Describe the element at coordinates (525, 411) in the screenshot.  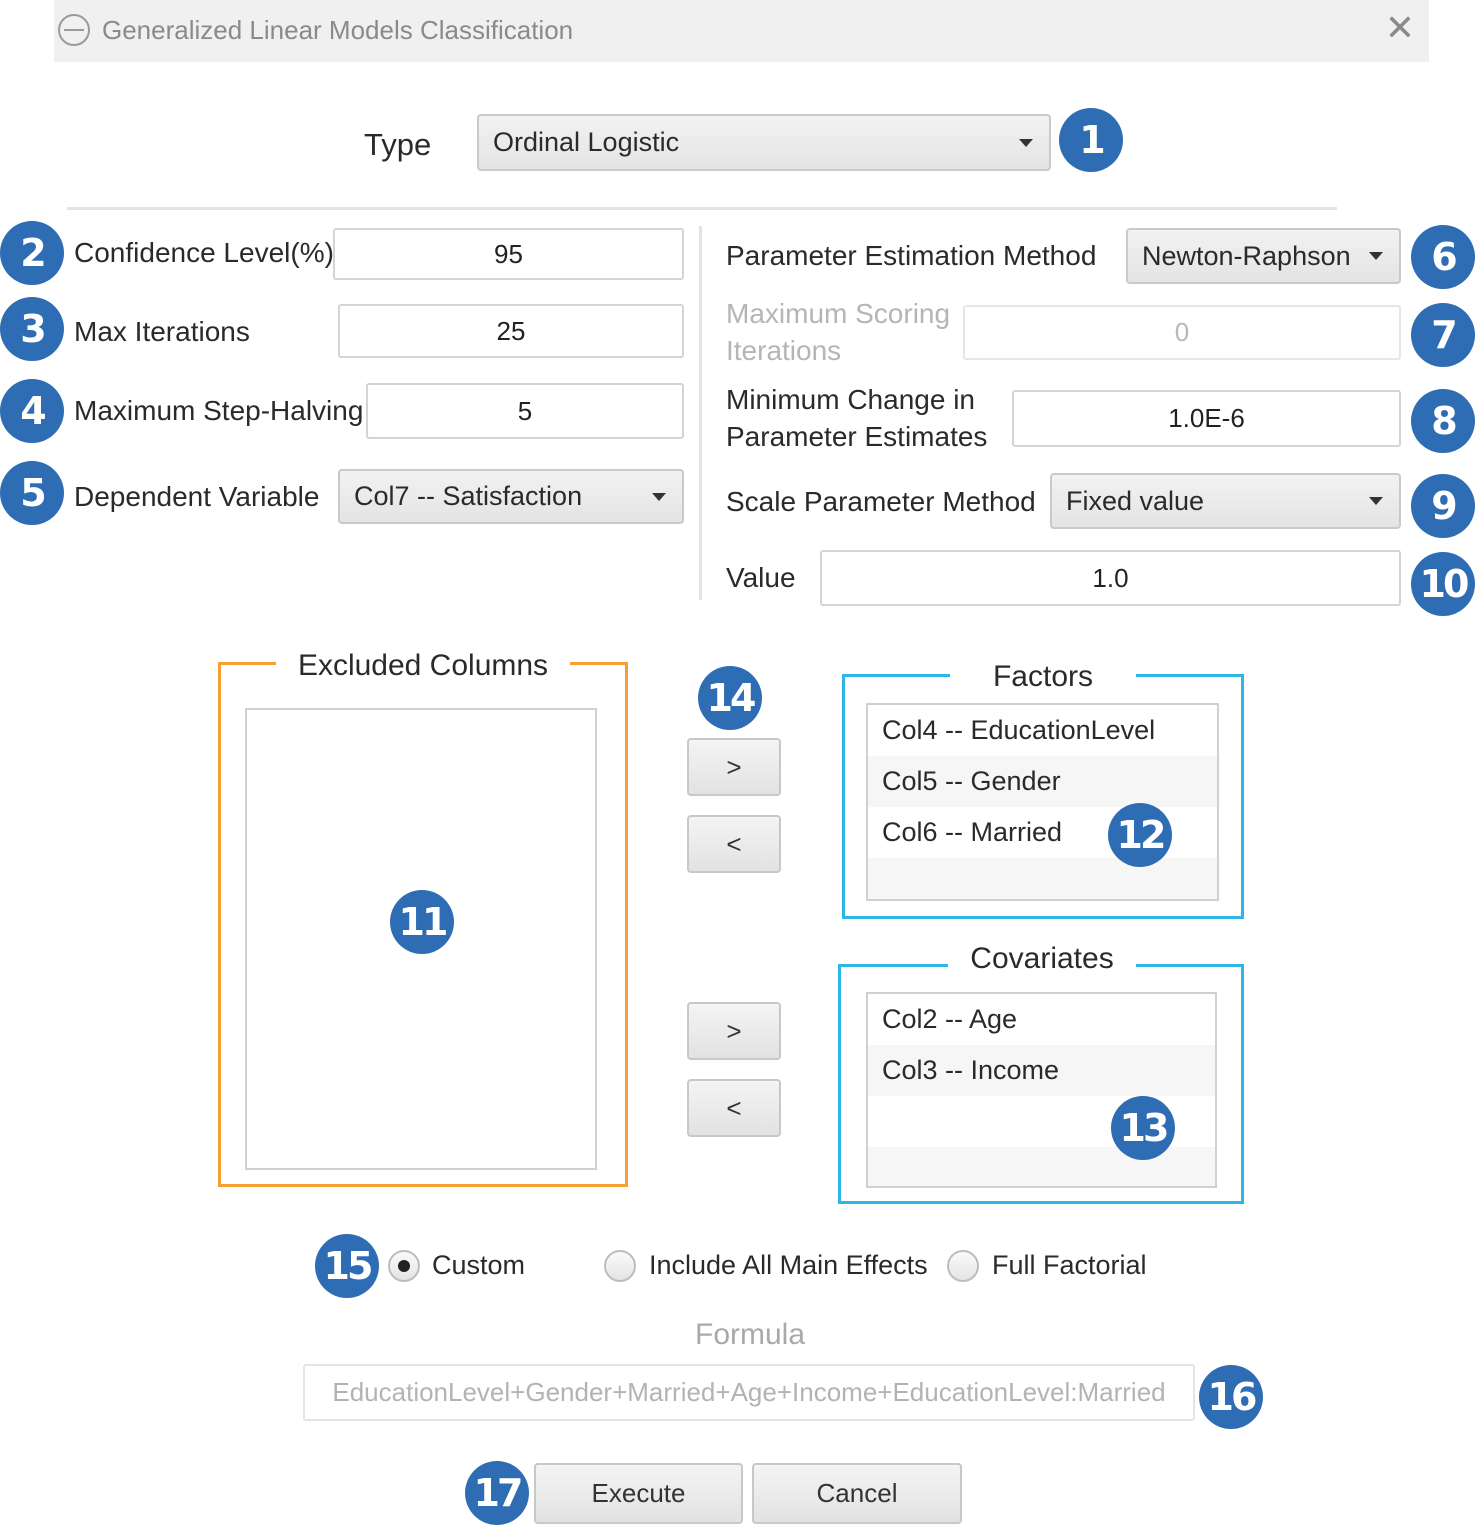
I see `max-step-halving-input: 5` at that location.